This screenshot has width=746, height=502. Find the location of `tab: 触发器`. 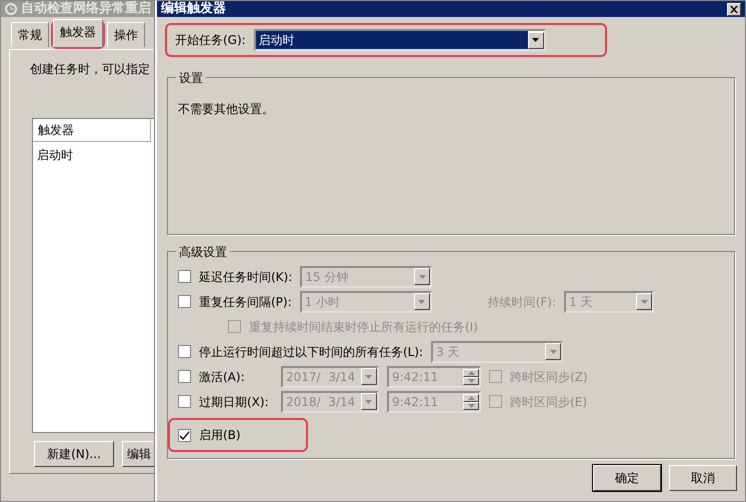

tab: 触发器 is located at coordinates (78, 33).